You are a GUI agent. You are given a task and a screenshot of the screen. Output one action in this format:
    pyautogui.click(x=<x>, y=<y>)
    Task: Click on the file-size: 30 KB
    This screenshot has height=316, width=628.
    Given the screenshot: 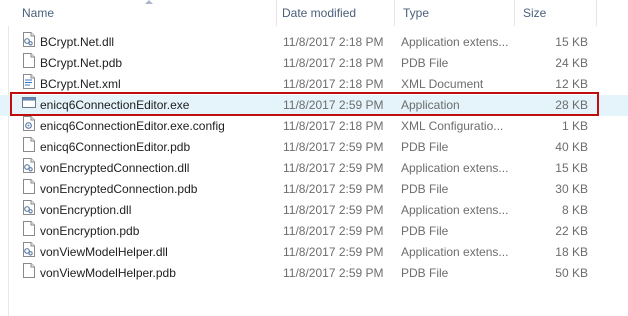 What is the action you would take?
    pyautogui.click(x=571, y=189)
    